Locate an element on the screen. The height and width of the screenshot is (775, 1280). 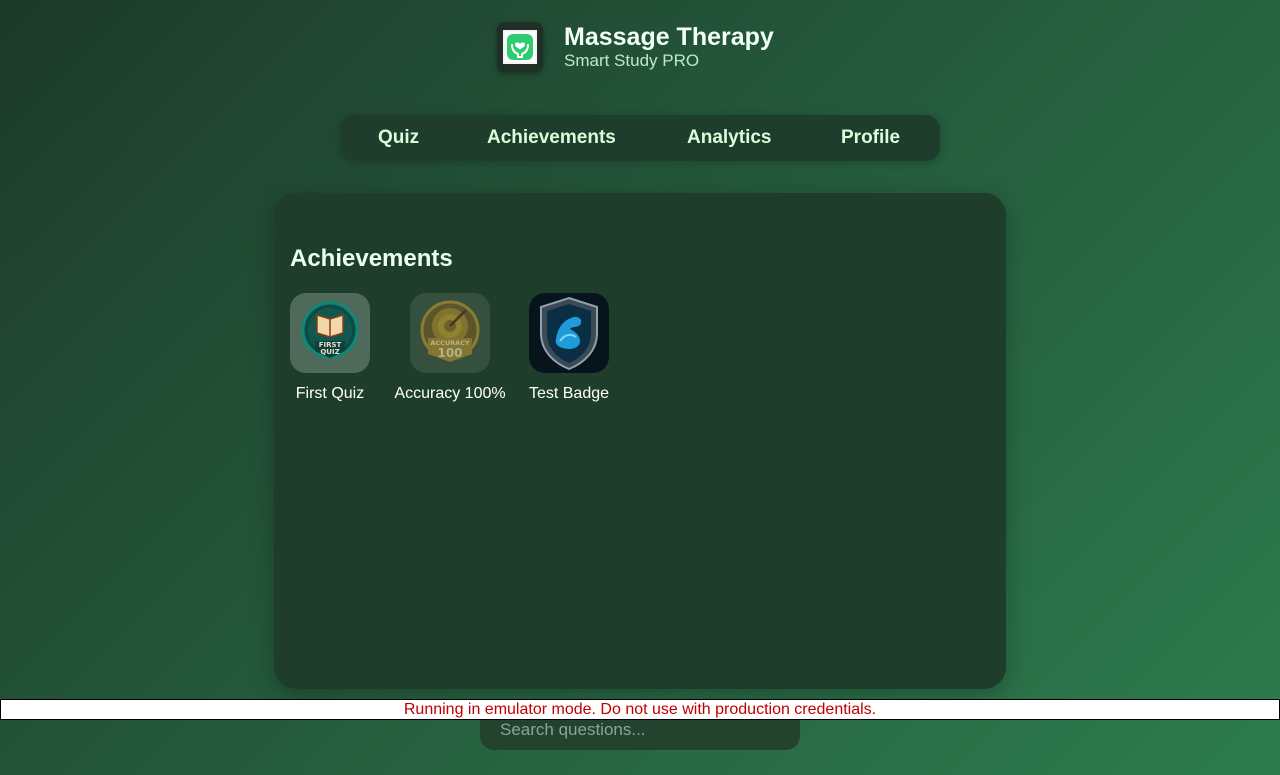
badge-label: First Quiz is located at coordinates (330, 393).